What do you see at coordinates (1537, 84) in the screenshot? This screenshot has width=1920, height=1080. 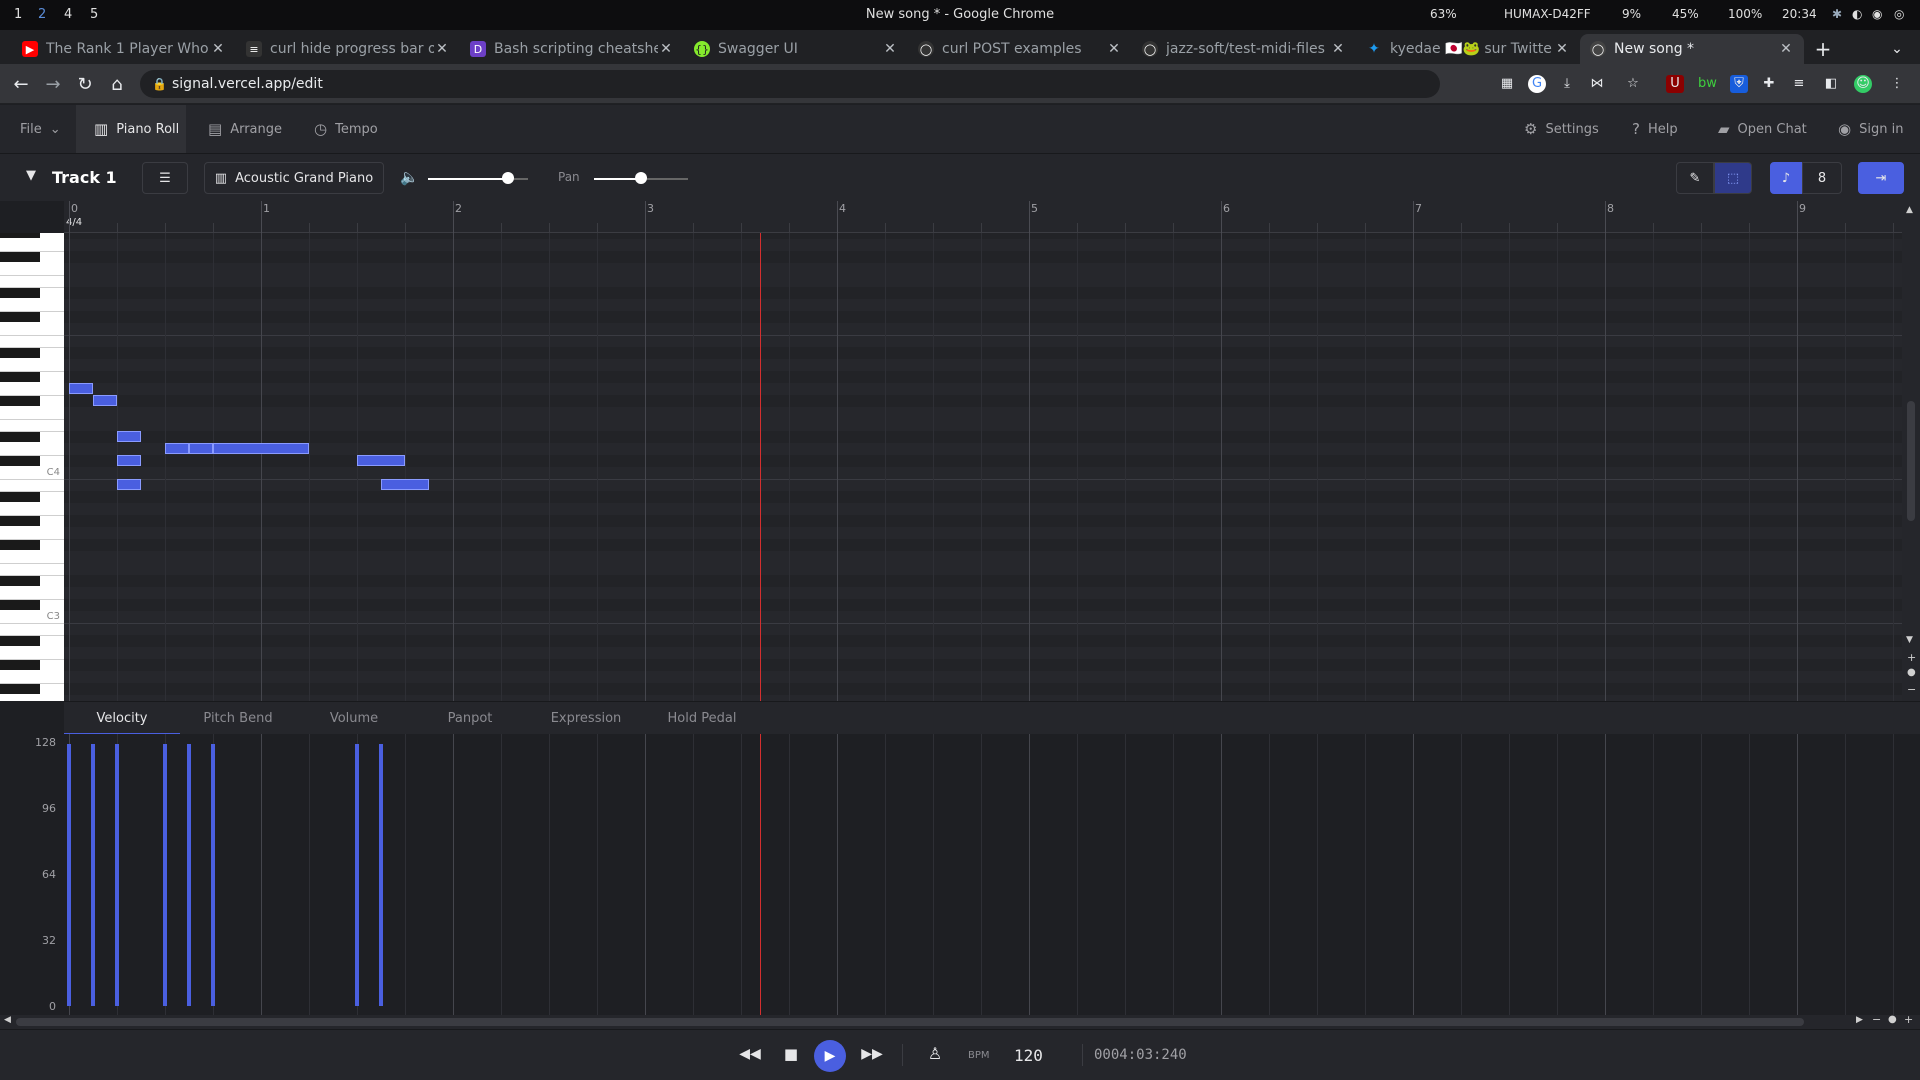 I see `google-icon: G` at bounding box center [1537, 84].